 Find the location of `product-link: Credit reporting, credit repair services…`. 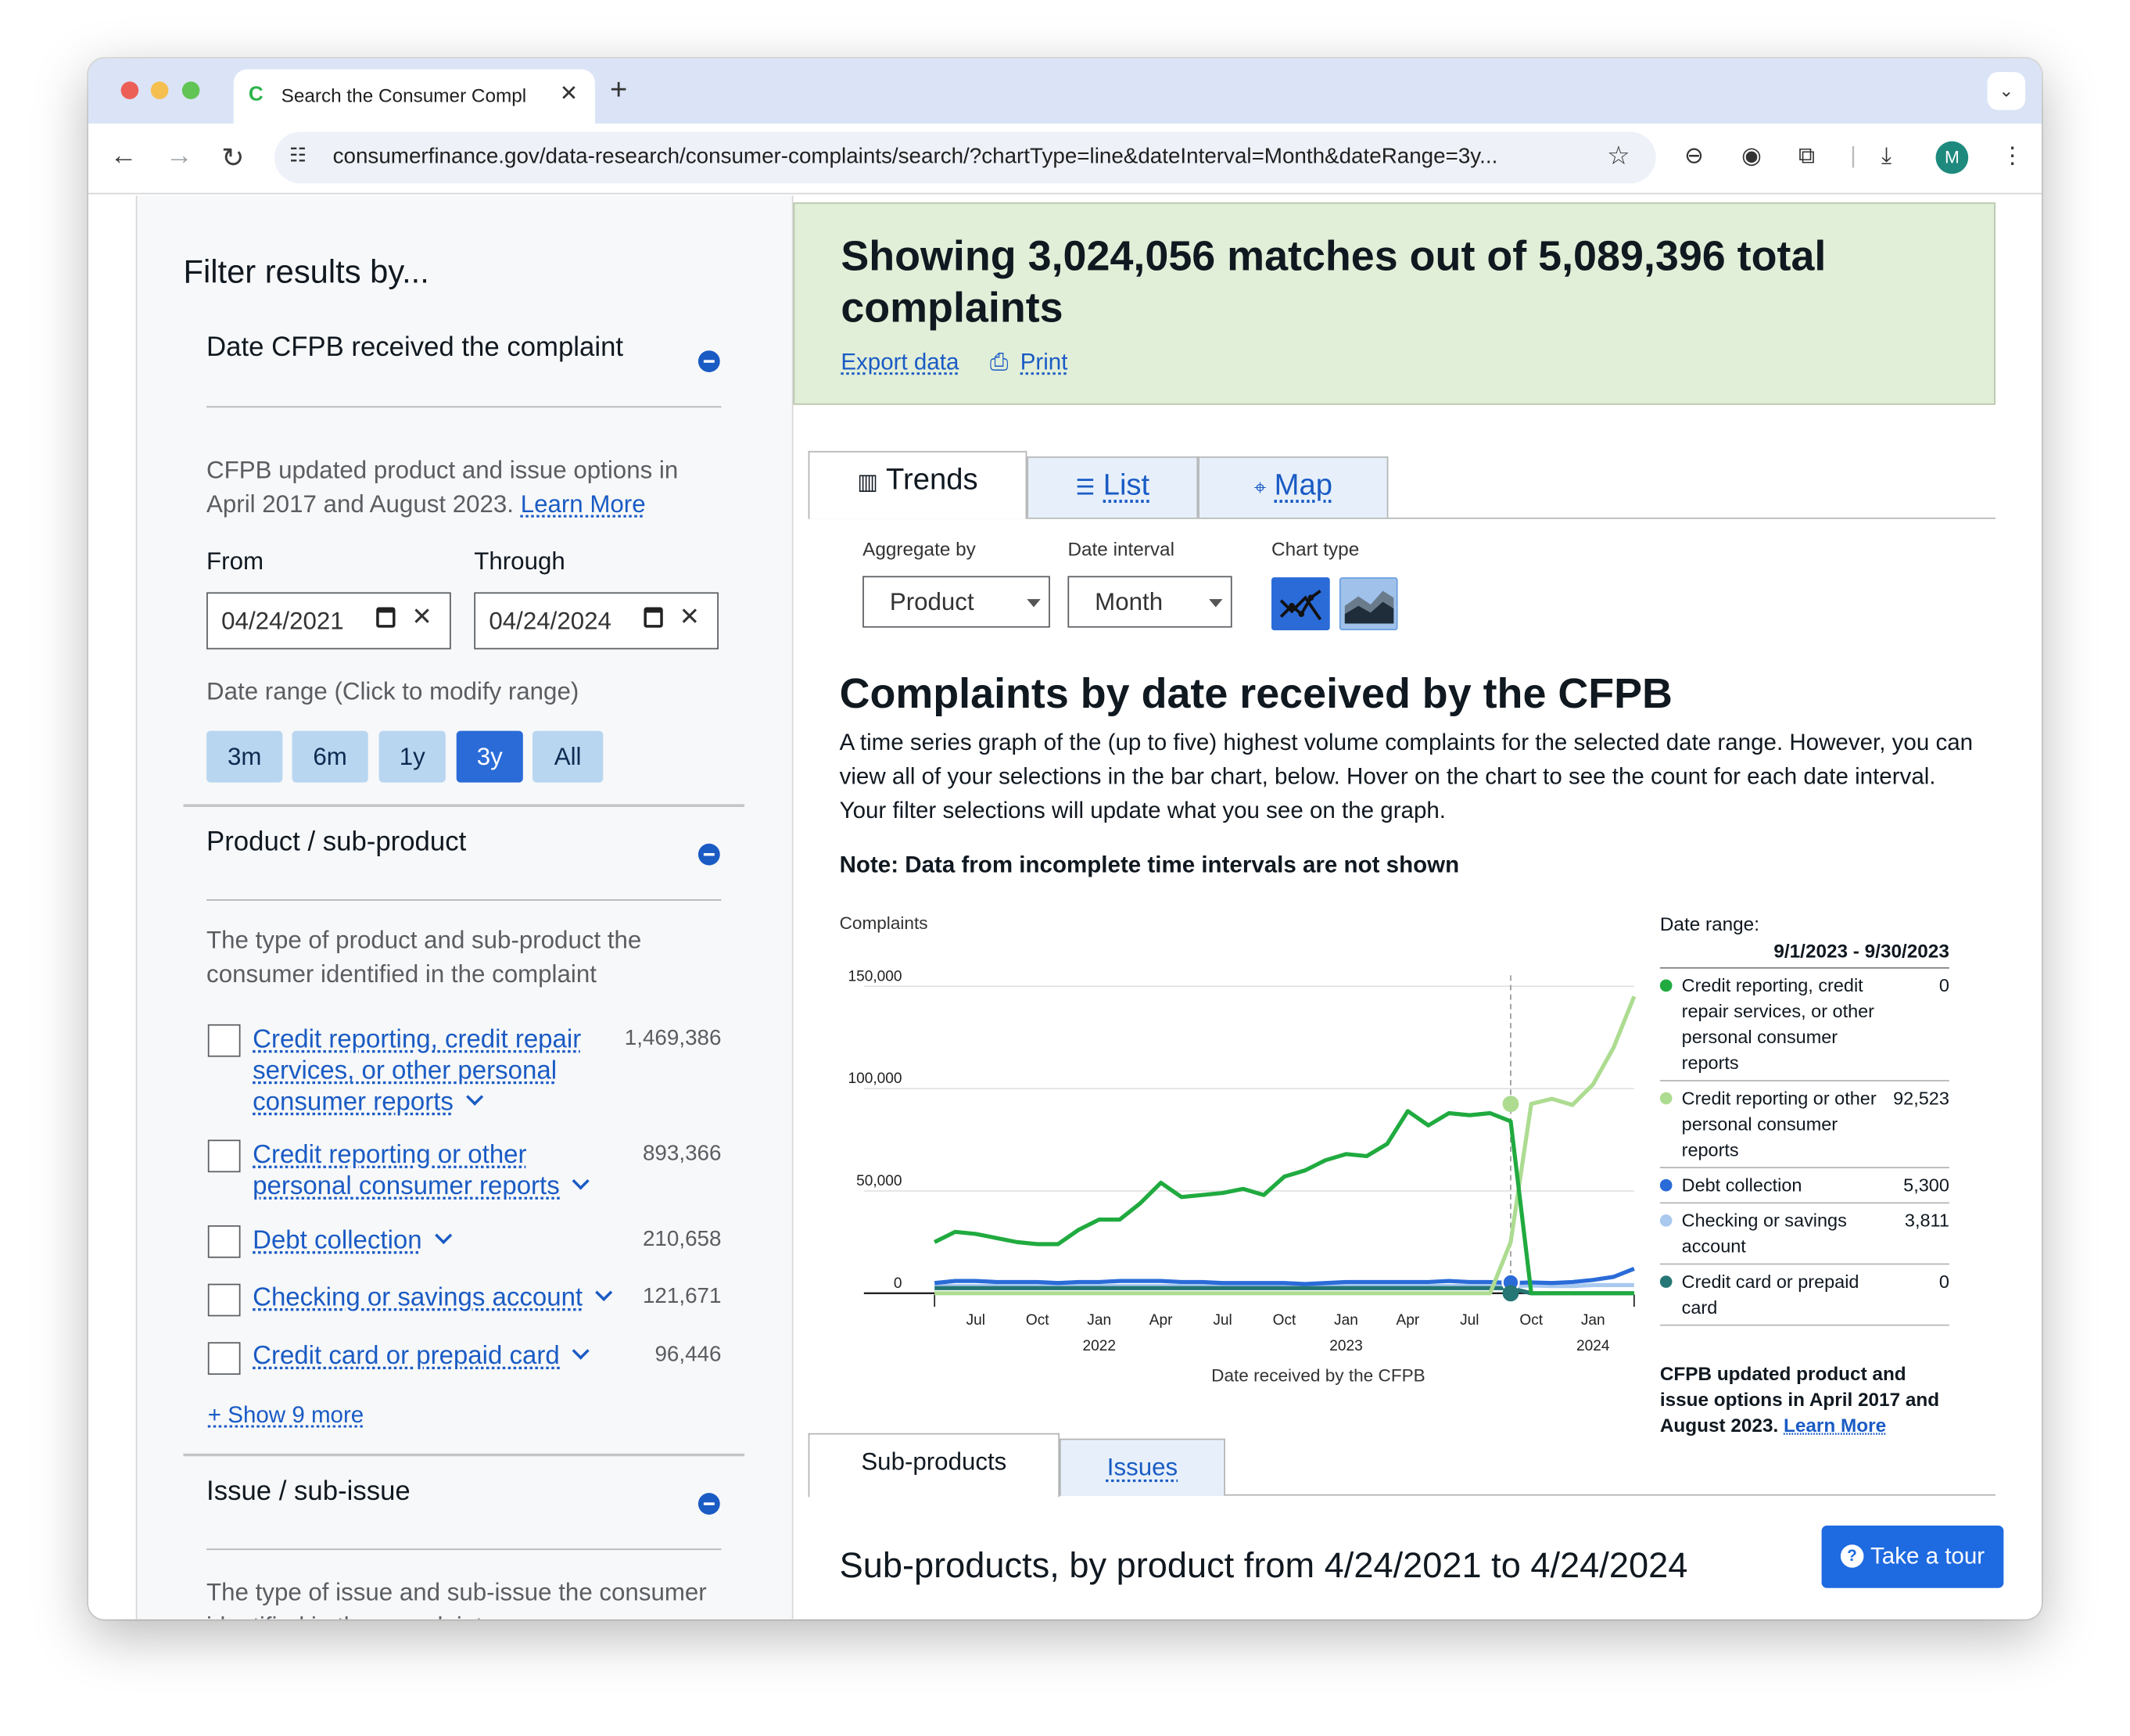

product-link: Credit reporting, credit repair services… is located at coordinates (432, 1071).